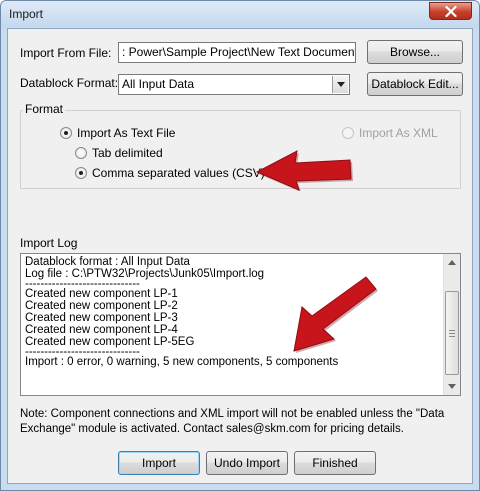 This screenshot has height=491, width=480. I want to click on scroll-up-button, so click(452, 262).